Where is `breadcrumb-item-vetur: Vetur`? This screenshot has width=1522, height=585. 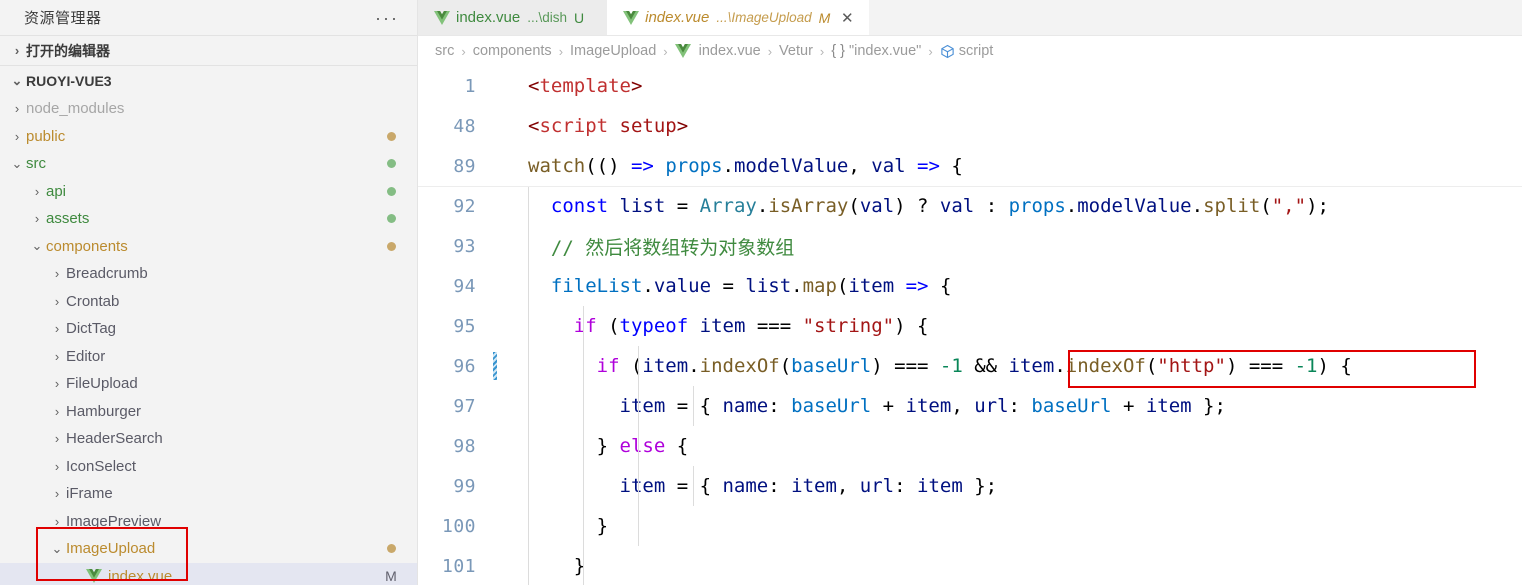 breadcrumb-item-vetur: Vetur is located at coordinates (796, 51).